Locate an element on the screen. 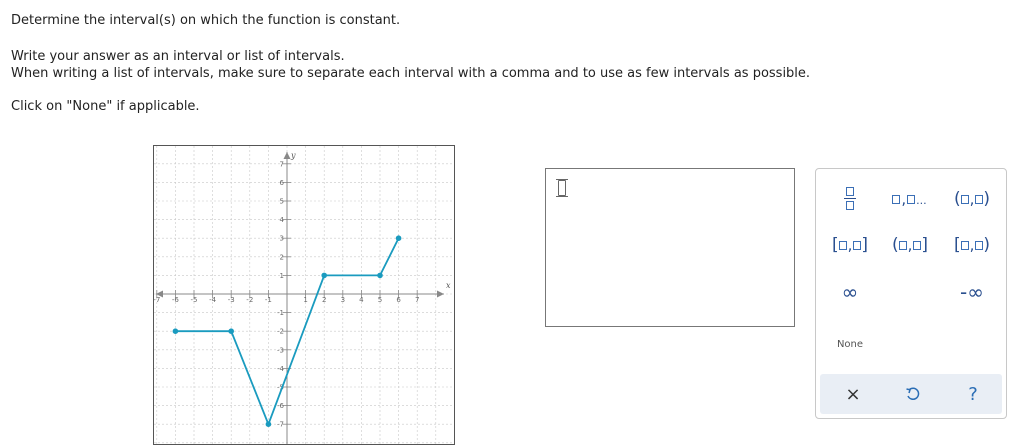  interval-open-closed-button: (,] is located at coordinates (910, 244).